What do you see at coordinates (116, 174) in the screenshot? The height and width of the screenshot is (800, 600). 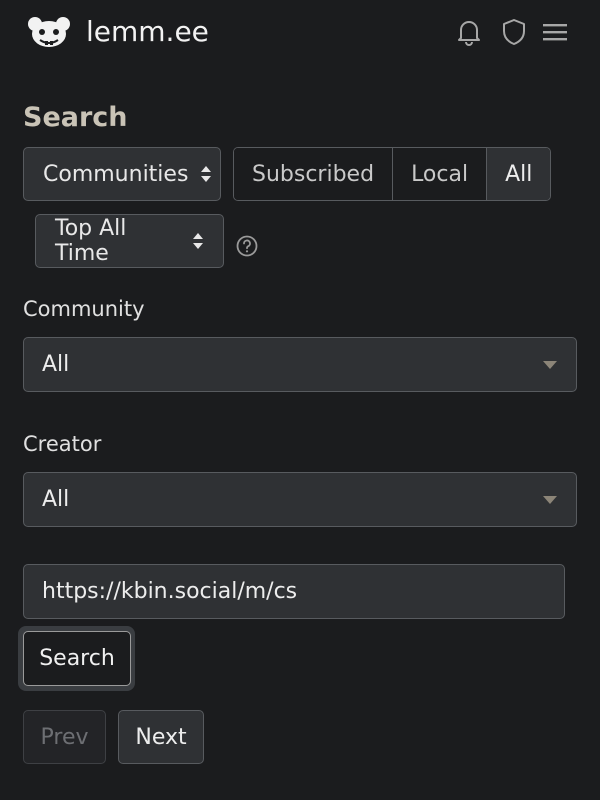 I see `search-type-value: Communities` at bounding box center [116, 174].